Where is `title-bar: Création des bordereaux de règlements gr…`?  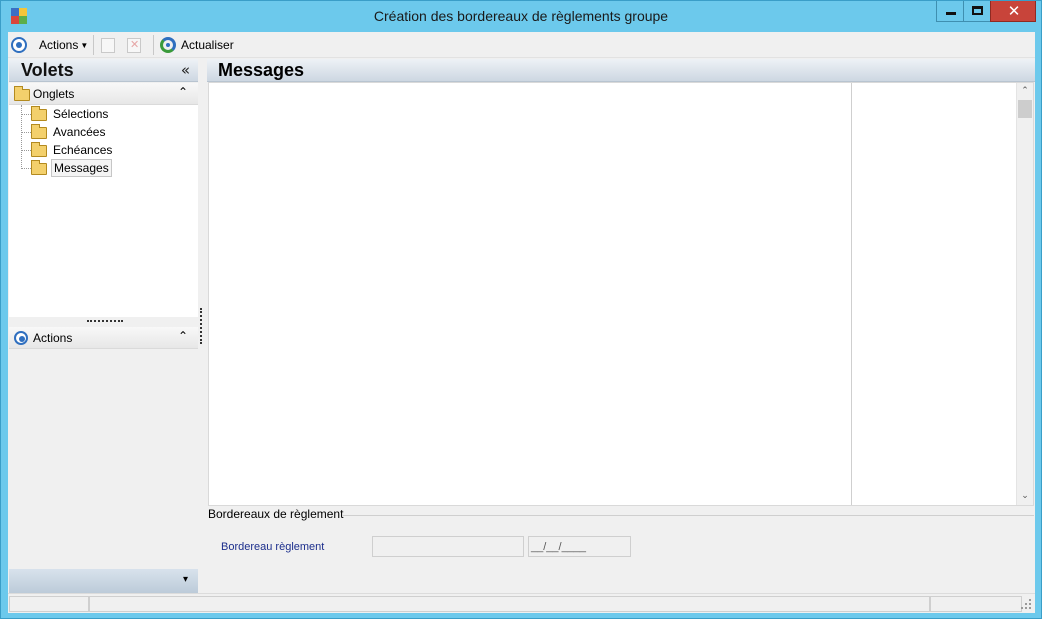
title-bar: Création des bordereaux de règlements gr… is located at coordinates (521, 16).